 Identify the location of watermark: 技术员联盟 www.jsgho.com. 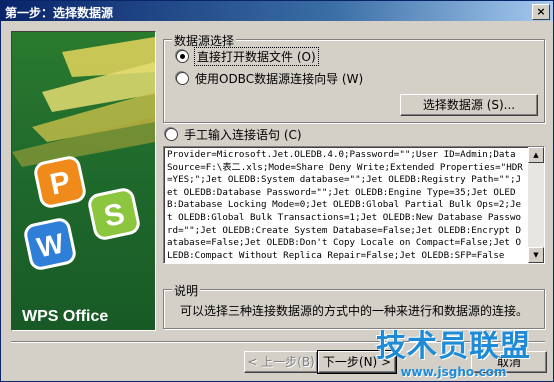
(453, 350).